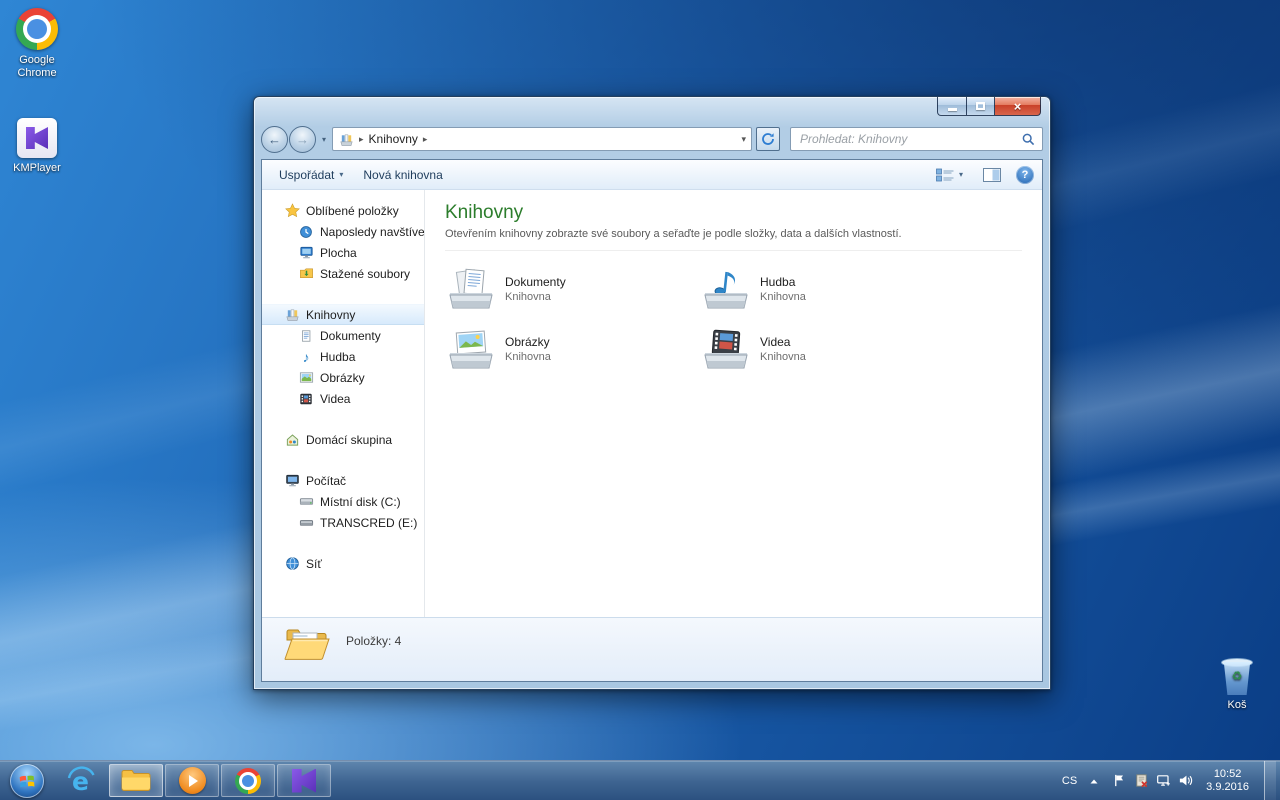  What do you see at coordinates (37, 168) in the screenshot?
I see `desktop-icon-label: KMPlayer` at bounding box center [37, 168].